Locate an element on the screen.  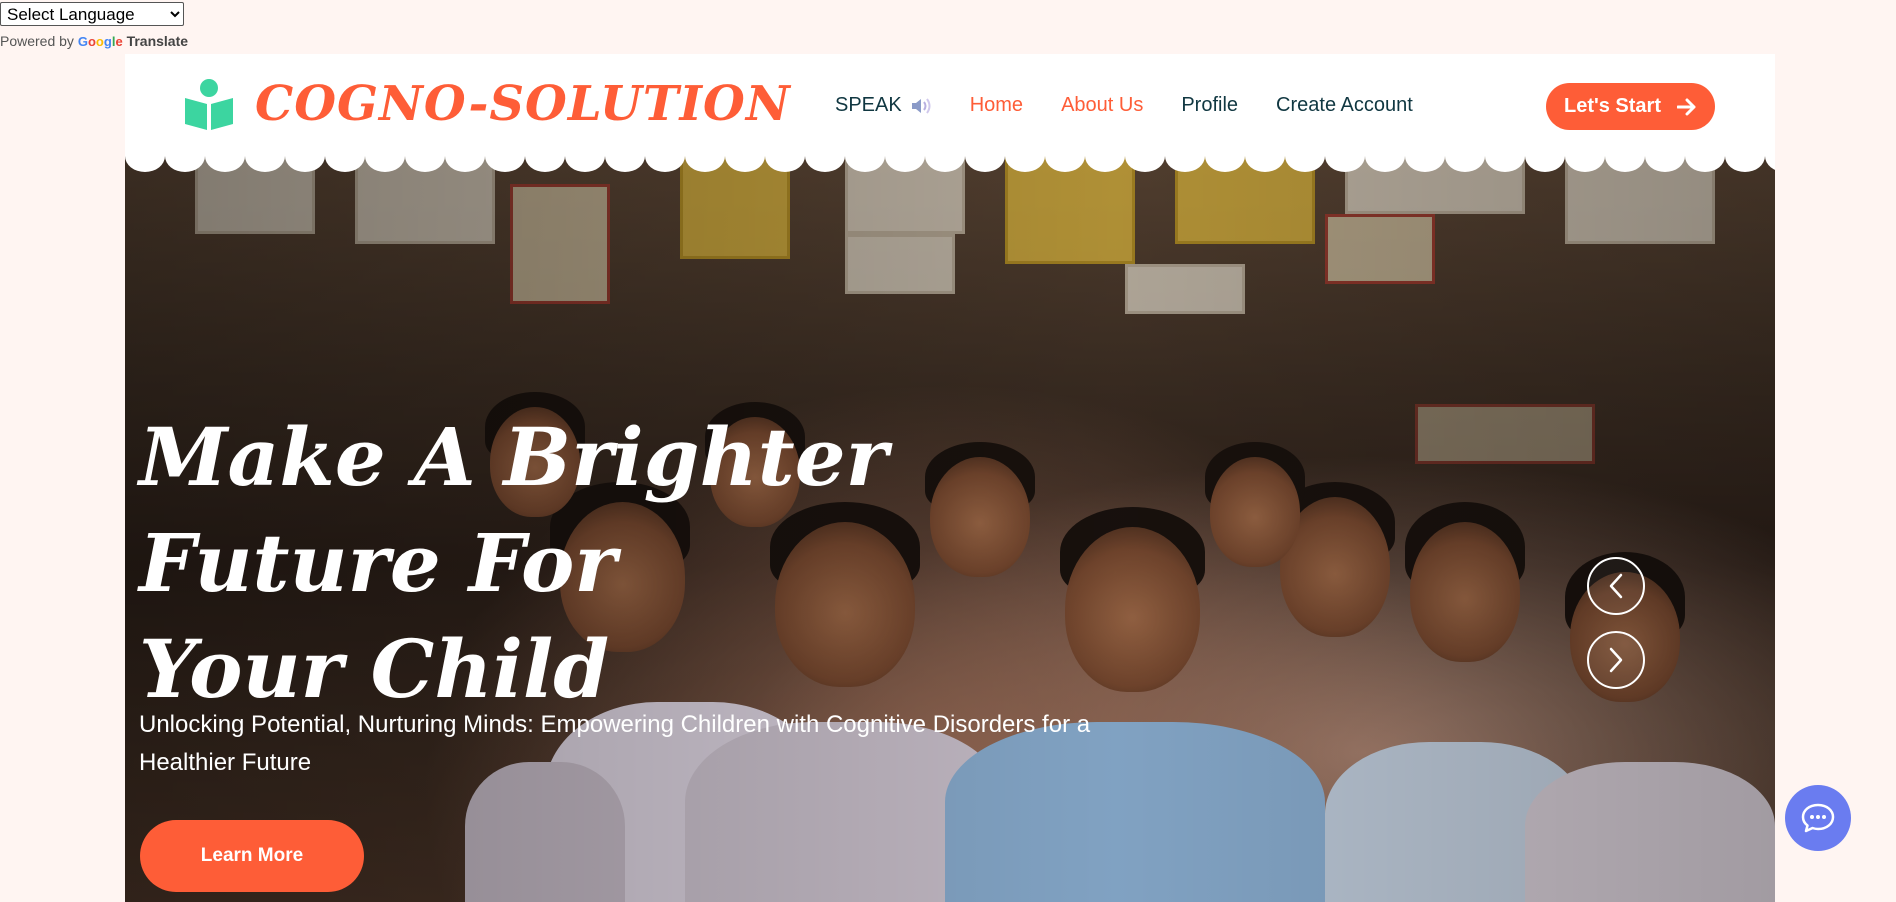
chat-bubble-icon is located at coordinates (1818, 818).